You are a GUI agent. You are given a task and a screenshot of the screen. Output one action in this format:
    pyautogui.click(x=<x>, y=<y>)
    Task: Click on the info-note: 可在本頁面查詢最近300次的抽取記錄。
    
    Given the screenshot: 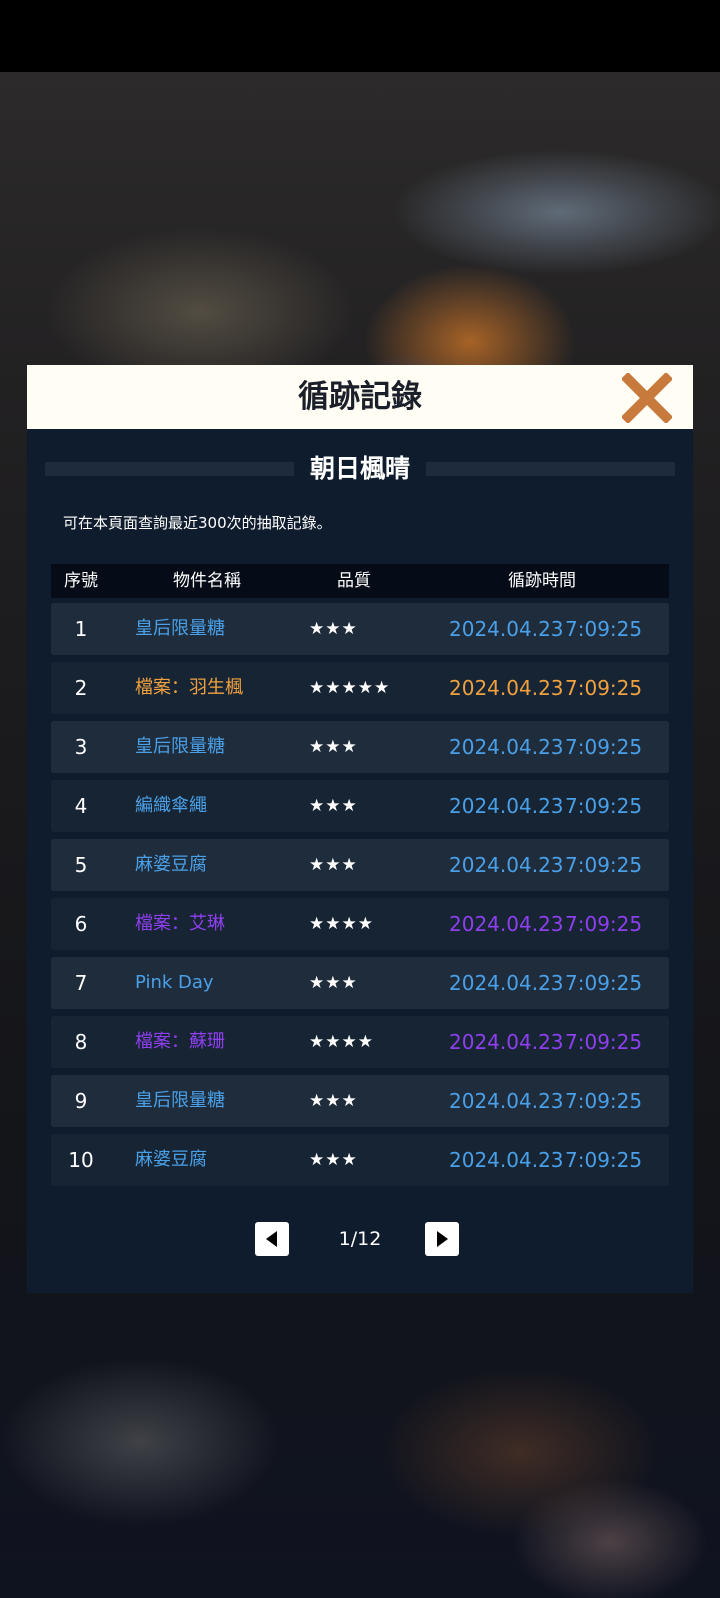 What is the action you would take?
    pyautogui.click(x=197, y=523)
    